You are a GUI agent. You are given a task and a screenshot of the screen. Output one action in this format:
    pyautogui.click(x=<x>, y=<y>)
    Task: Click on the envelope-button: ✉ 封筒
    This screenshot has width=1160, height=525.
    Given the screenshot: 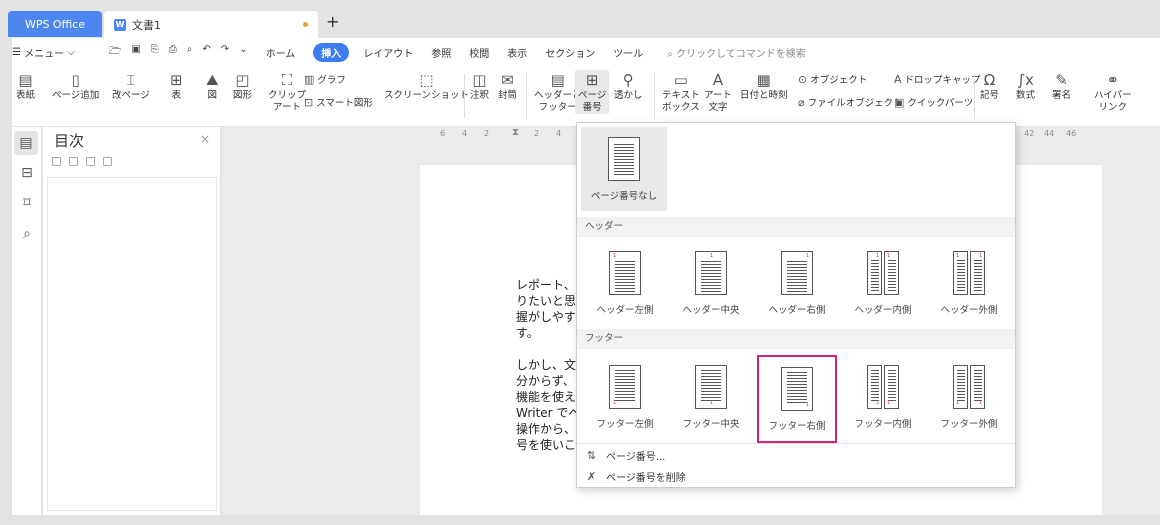 What is the action you would take?
    pyautogui.click(x=507, y=86)
    